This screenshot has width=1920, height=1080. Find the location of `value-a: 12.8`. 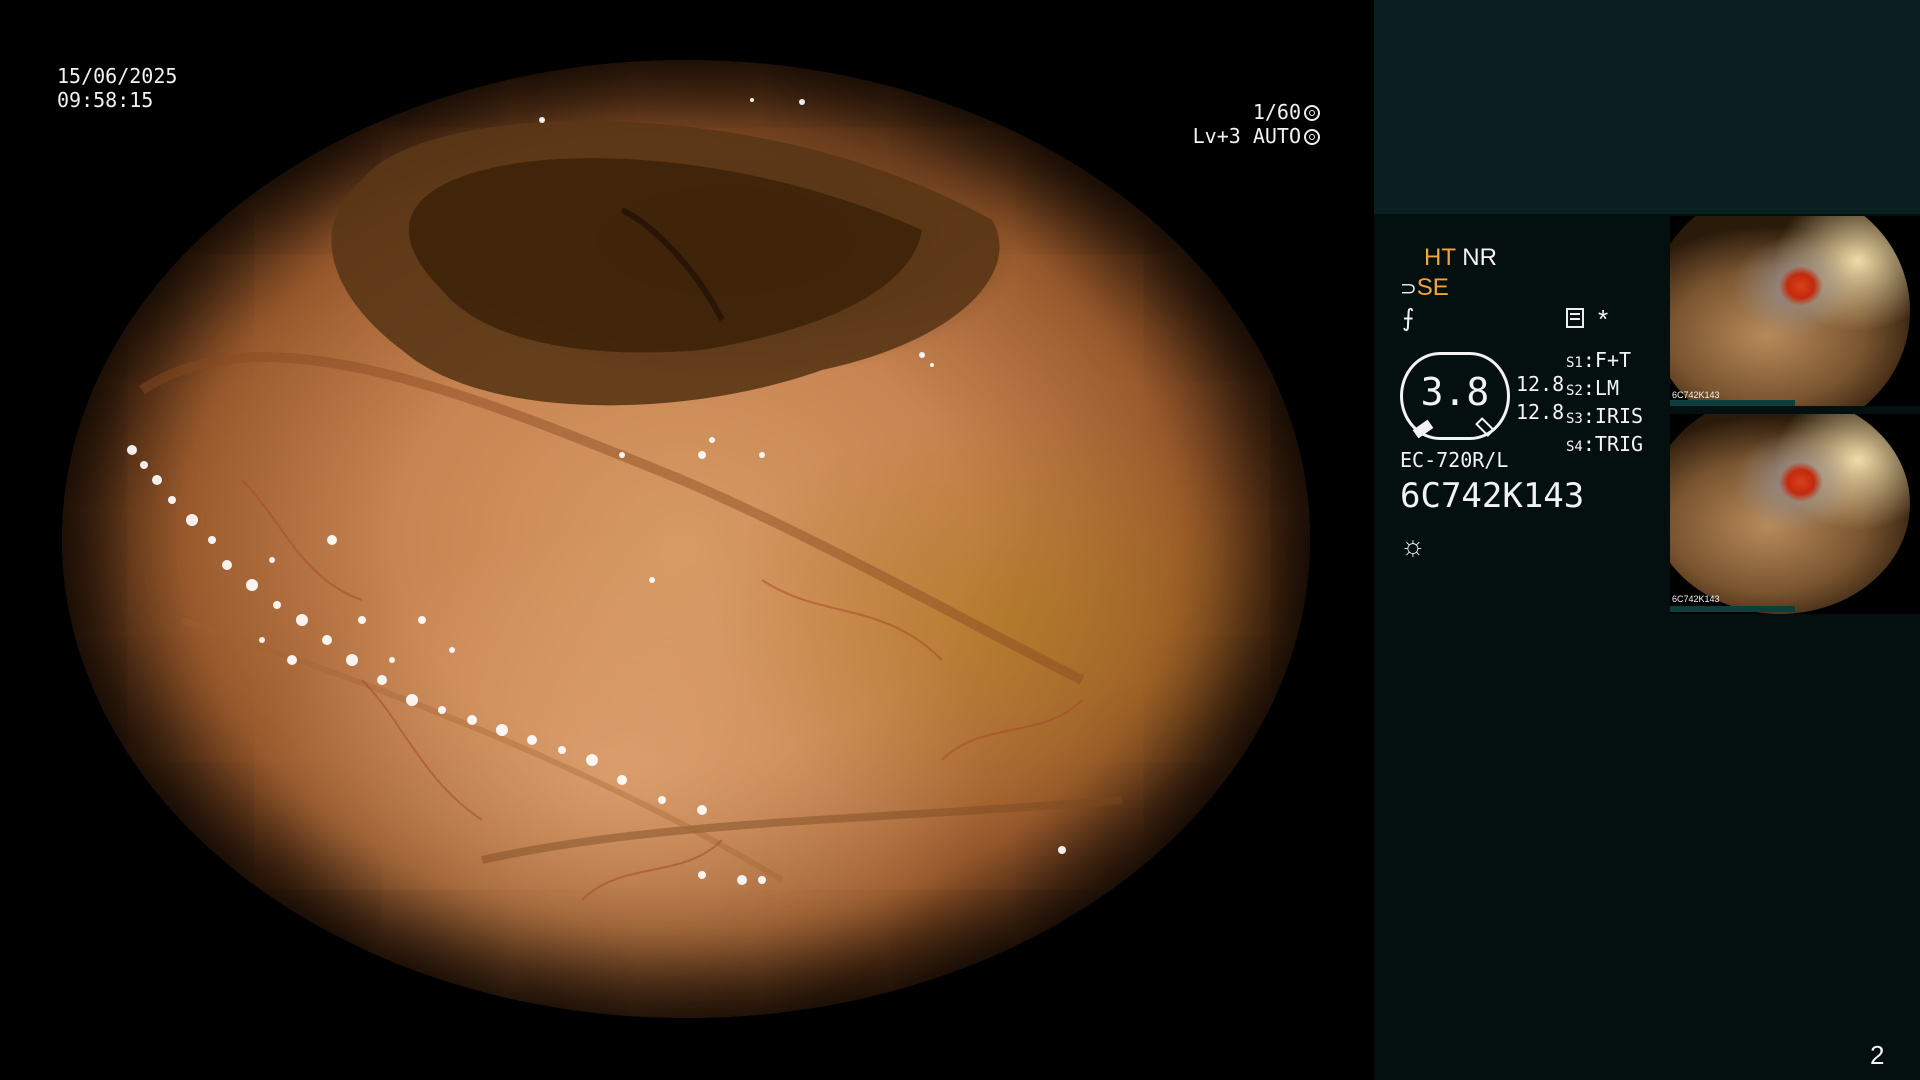

value-a: 12.8 is located at coordinates (1540, 384).